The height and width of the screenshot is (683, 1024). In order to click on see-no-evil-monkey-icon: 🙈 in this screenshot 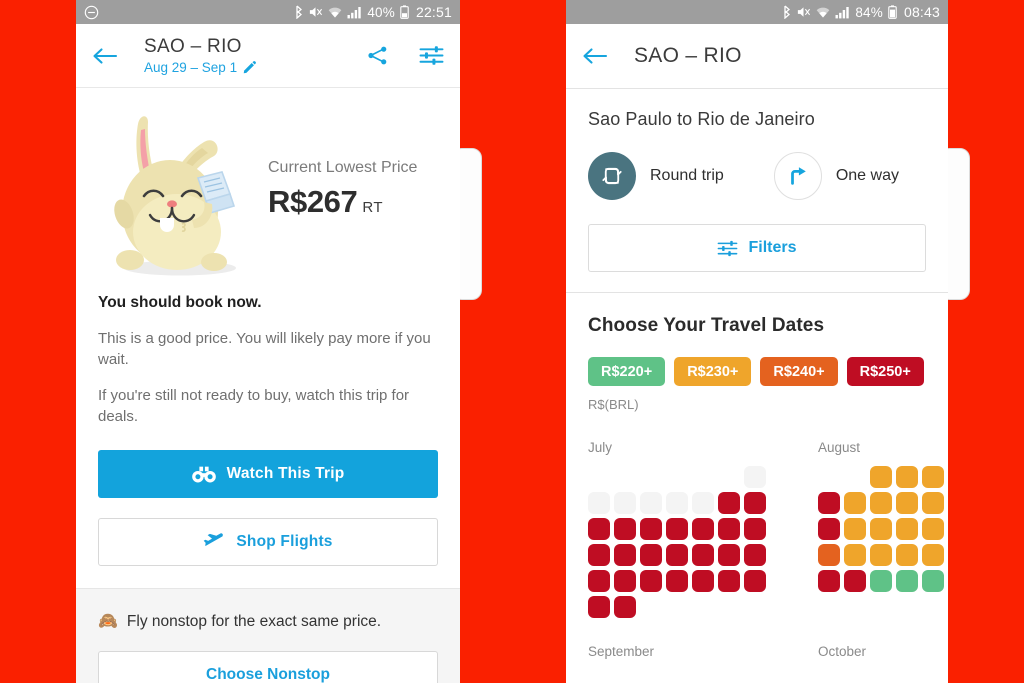, I will do `click(108, 621)`.